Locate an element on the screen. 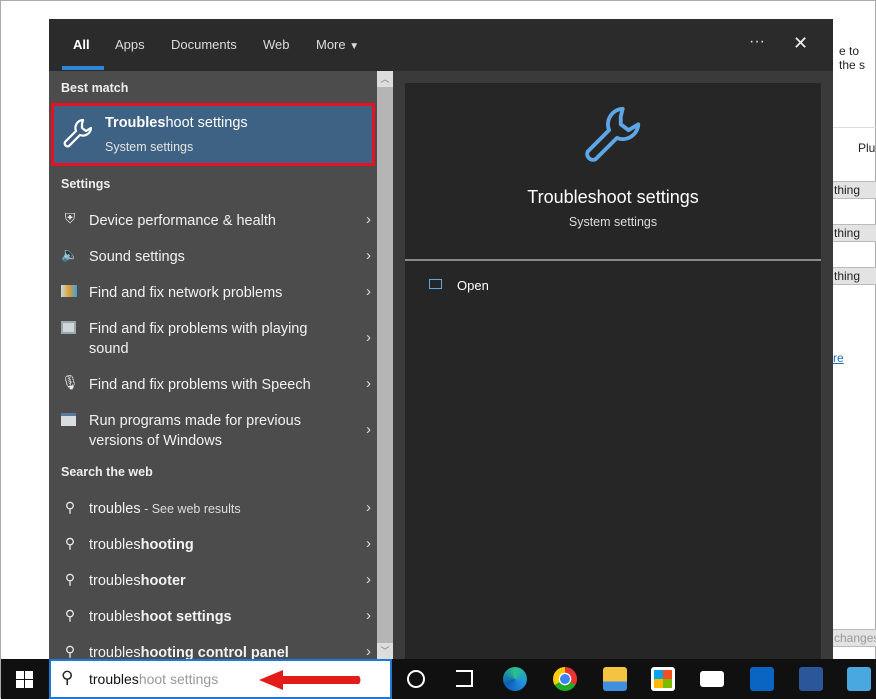 This screenshot has width=876, height=699. background-link: re is located at coordinates (838, 358).